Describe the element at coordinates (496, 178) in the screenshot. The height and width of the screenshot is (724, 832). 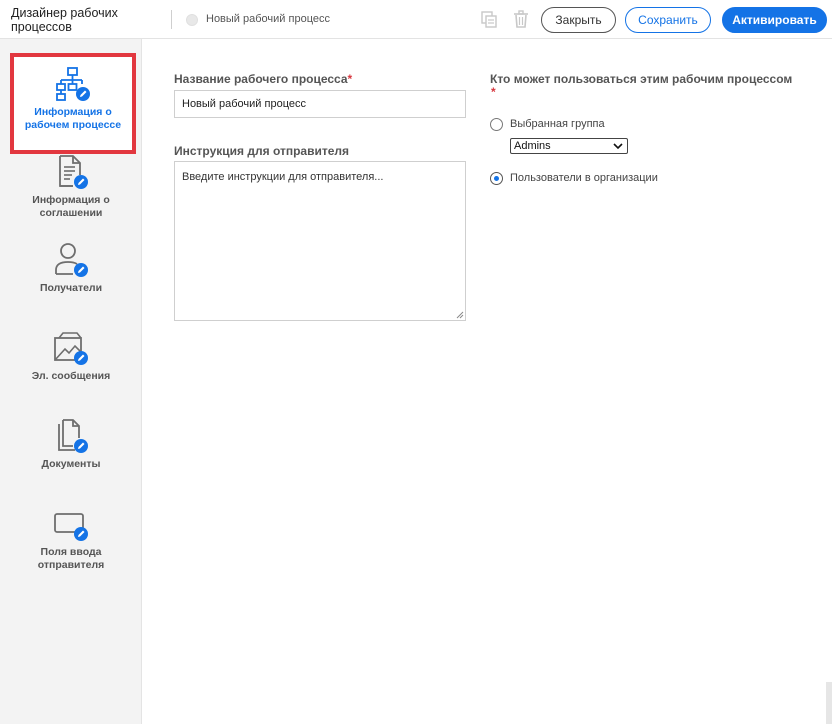
I see `radio-org-users` at that location.